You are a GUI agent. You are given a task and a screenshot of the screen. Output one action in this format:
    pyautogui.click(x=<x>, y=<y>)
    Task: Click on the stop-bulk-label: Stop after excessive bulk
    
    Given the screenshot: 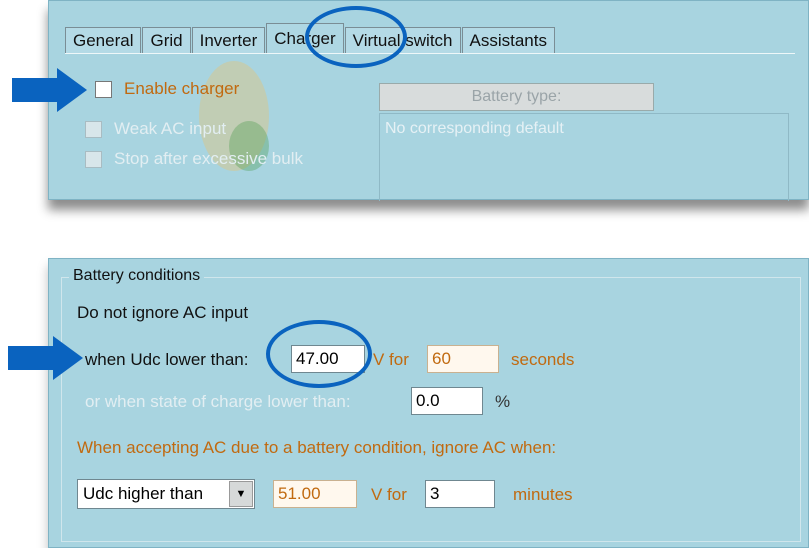 What is the action you would take?
    pyautogui.click(x=208, y=158)
    